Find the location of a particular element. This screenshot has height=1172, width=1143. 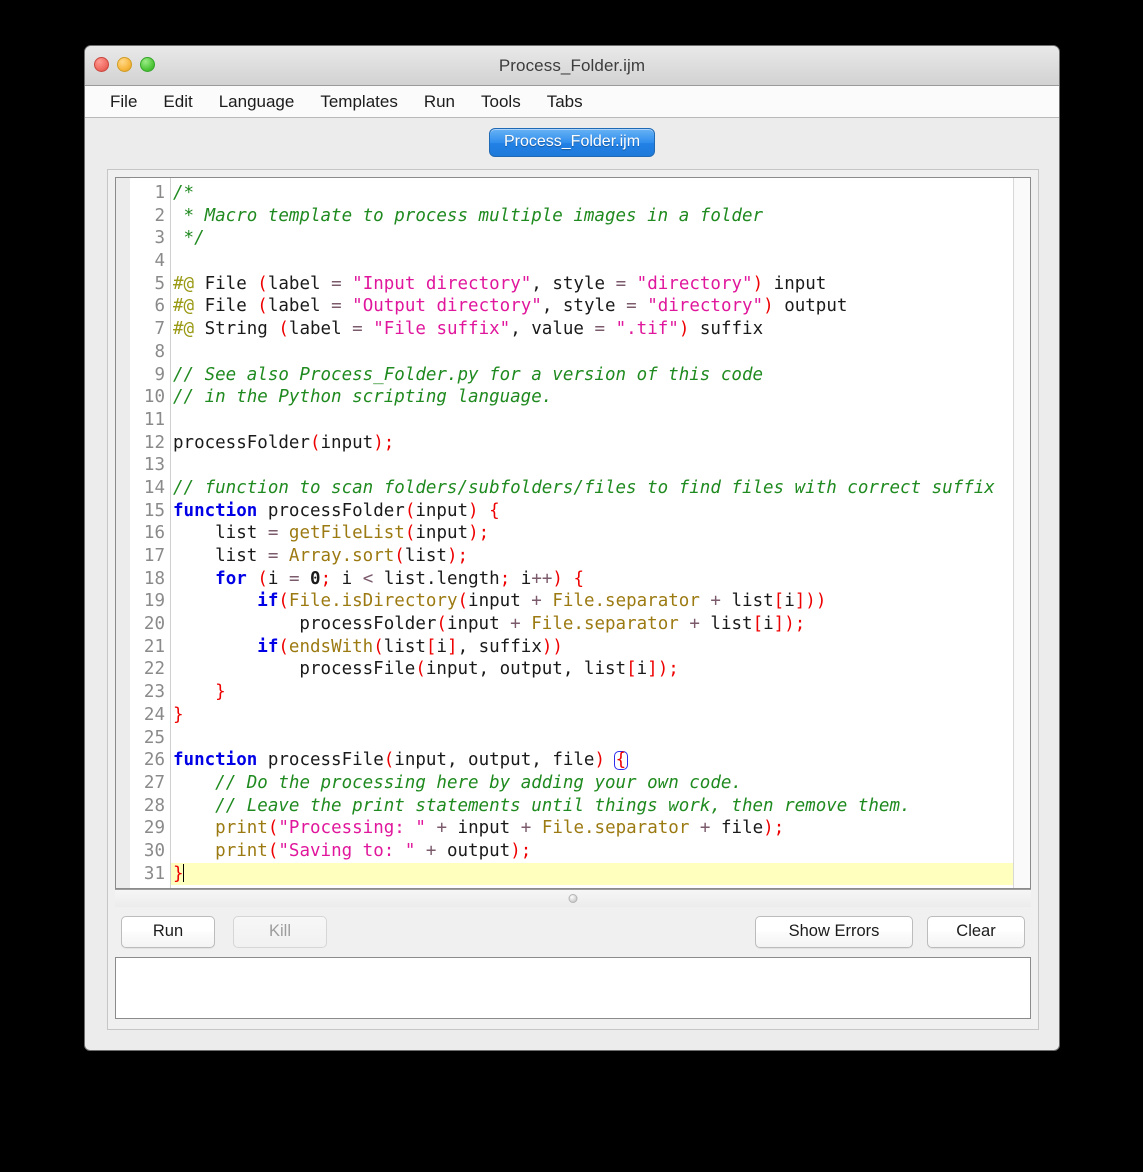

menu-item-file: File is located at coordinates (123, 102).